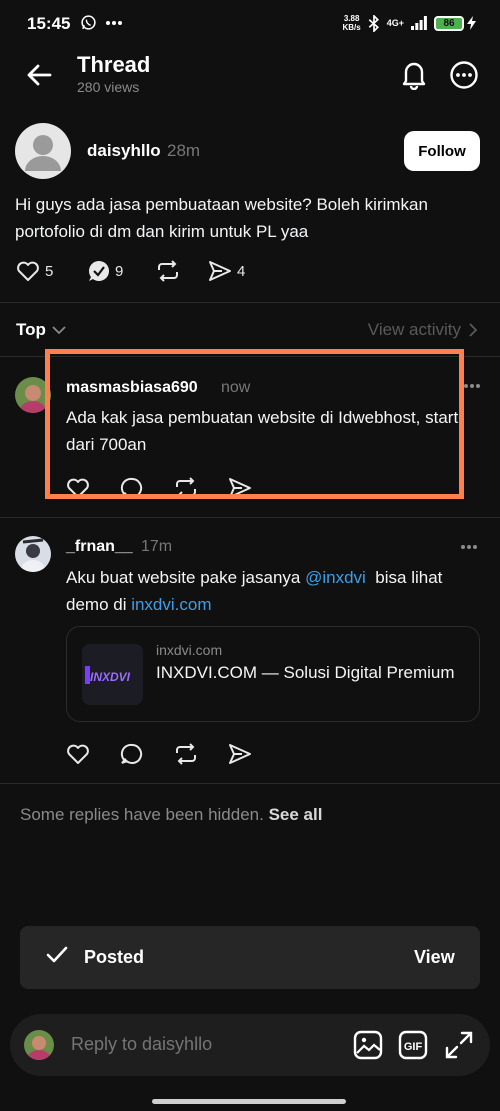 The width and height of the screenshot is (500, 1111). What do you see at coordinates (39, 1045) in the screenshot?
I see `my-avatar` at bounding box center [39, 1045].